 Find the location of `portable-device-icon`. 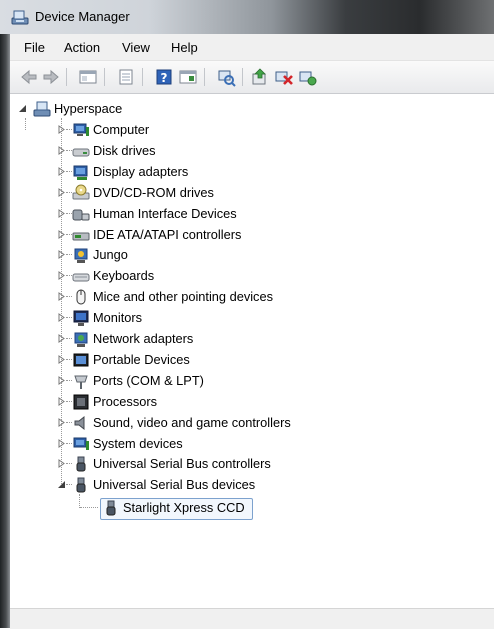

portable-device-icon is located at coordinates (81, 360).